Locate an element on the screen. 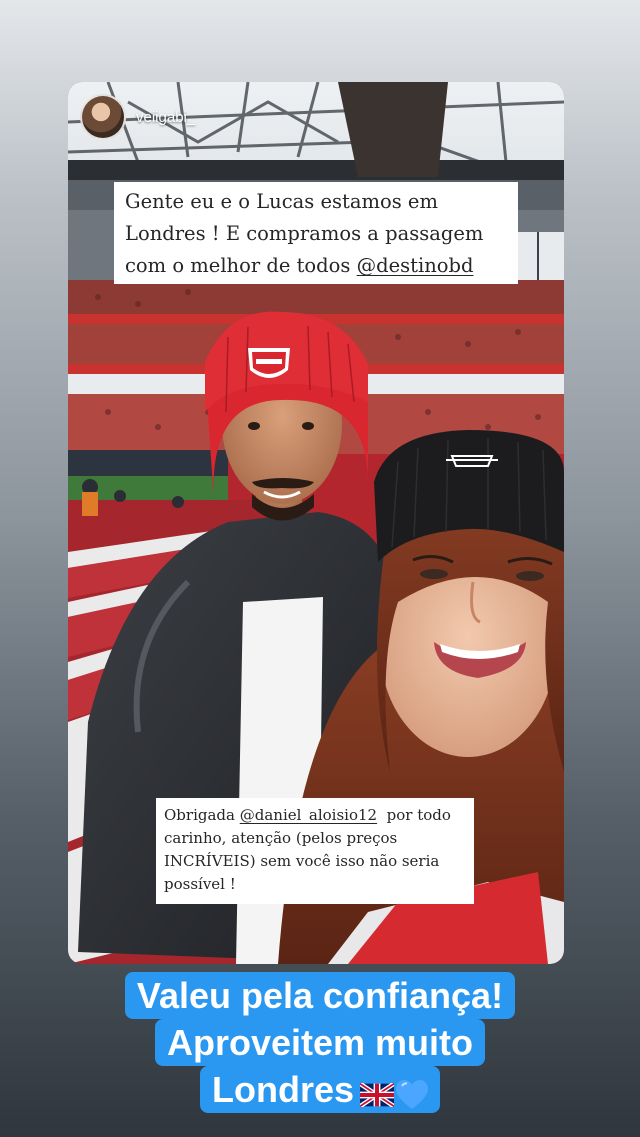 Image resolution: width=640 pixels, height=1137 pixels. blue-caption-line-2: Aproveitem muito is located at coordinates (320, 1042).